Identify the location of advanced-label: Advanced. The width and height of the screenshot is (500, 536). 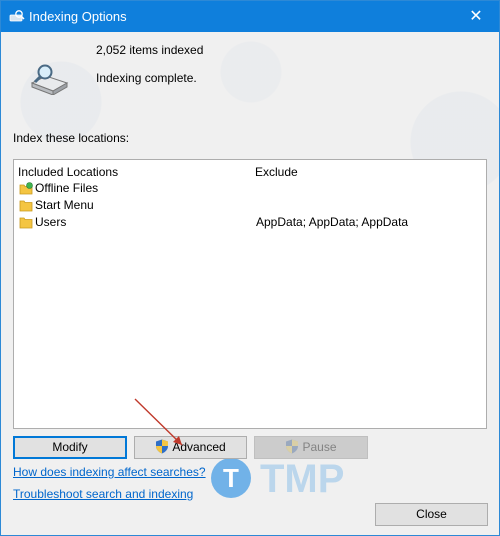
(199, 447).